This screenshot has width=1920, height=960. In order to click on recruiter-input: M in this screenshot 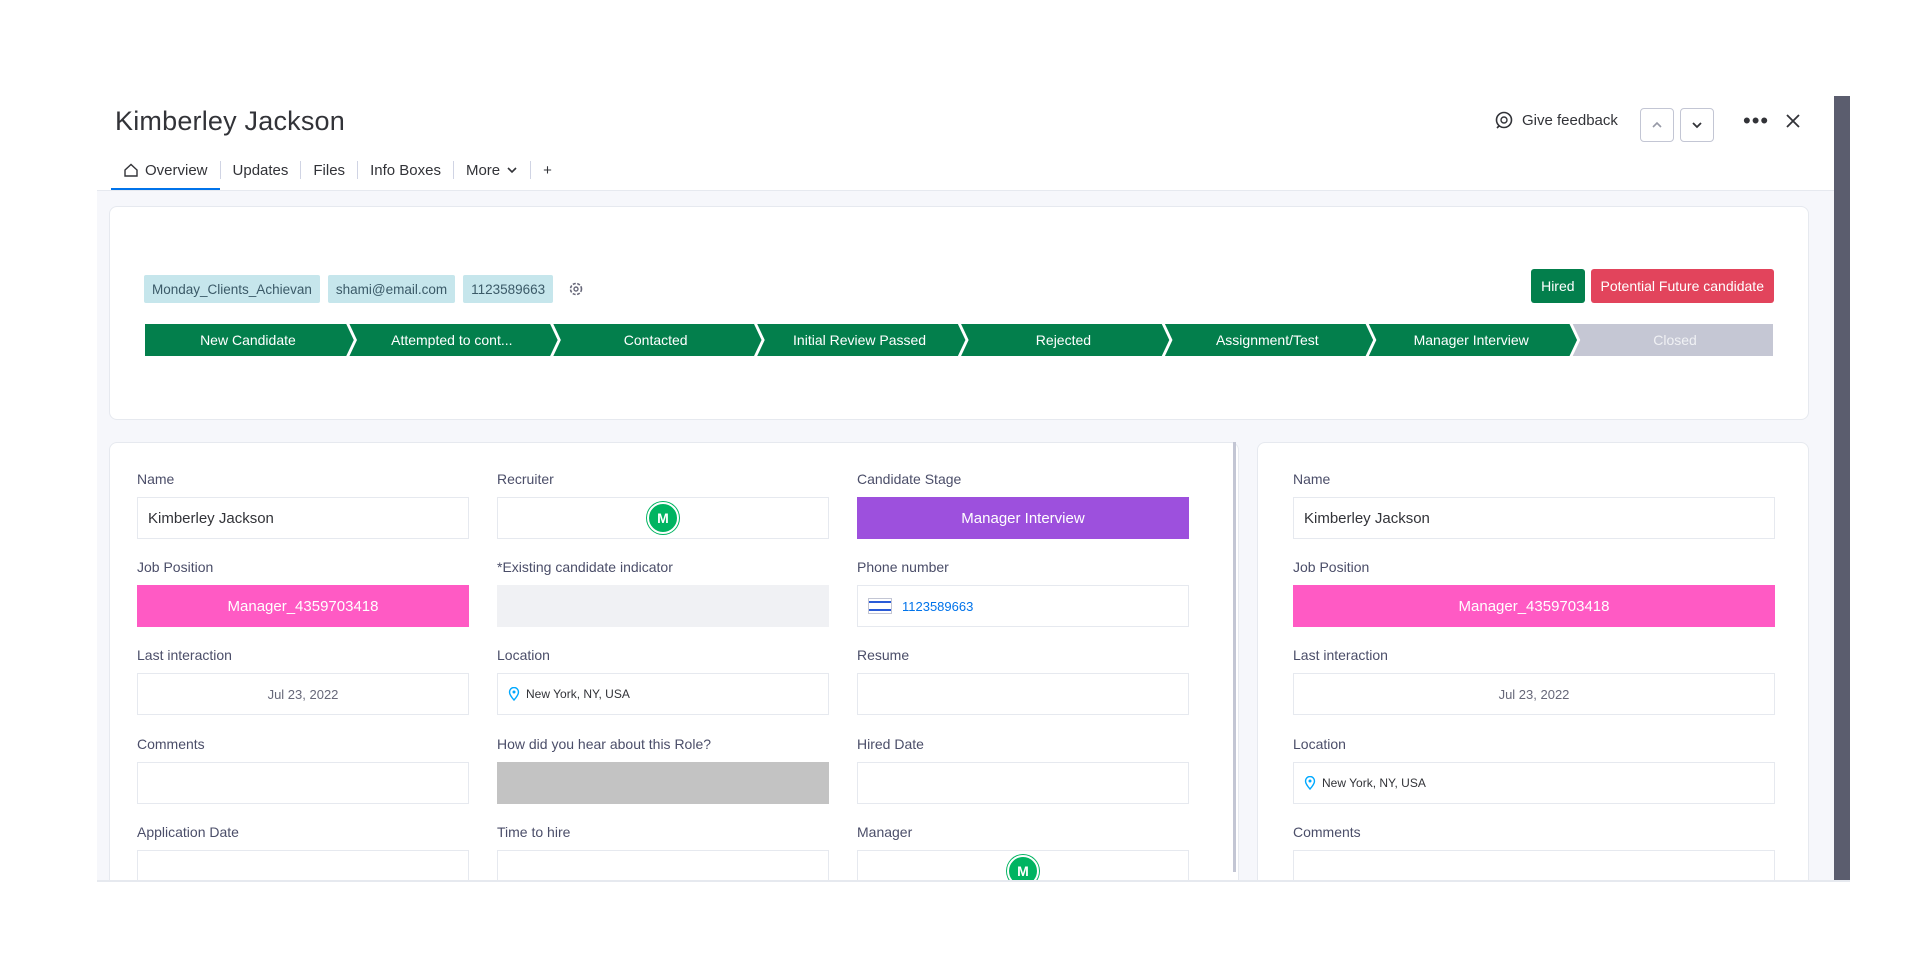, I will do `click(663, 518)`.